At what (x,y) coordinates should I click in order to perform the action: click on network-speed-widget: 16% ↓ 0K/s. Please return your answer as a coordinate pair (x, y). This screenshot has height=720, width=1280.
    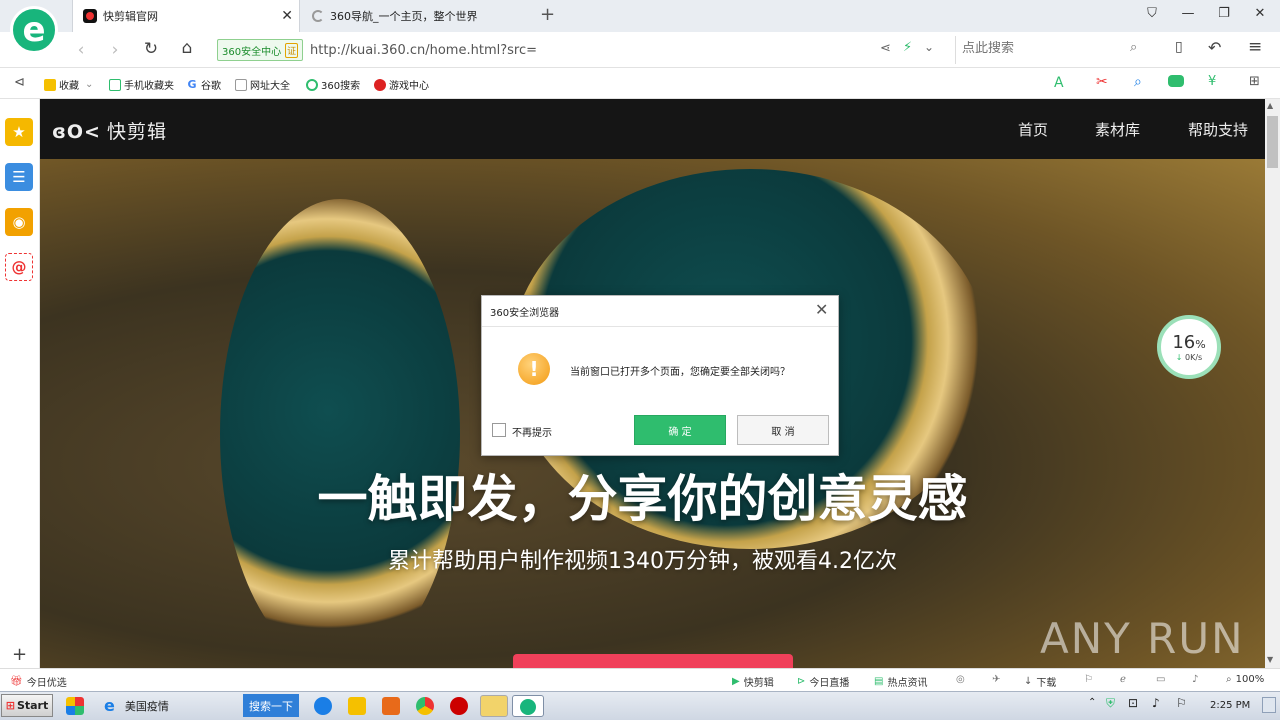
    Looking at the image, I should click on (1189, 347).